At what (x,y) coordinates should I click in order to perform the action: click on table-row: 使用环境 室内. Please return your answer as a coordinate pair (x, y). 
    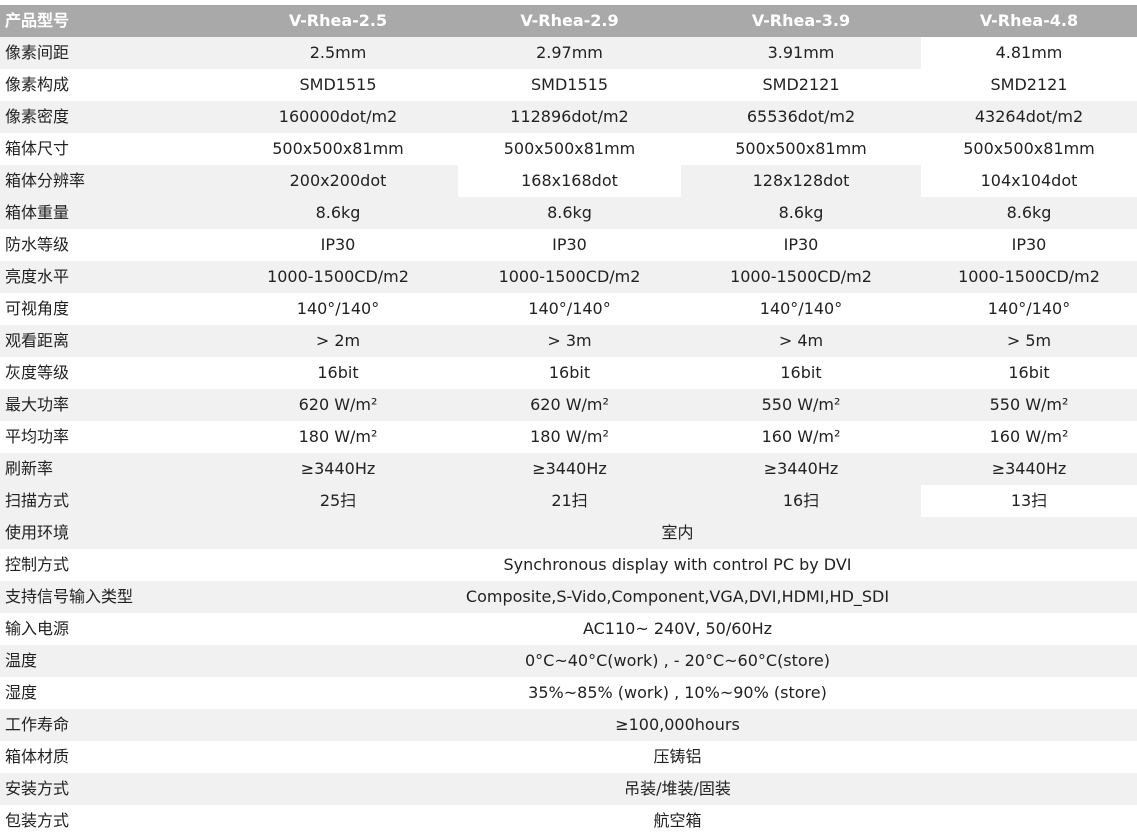
    Looking at the image, I should click on (568, 533).